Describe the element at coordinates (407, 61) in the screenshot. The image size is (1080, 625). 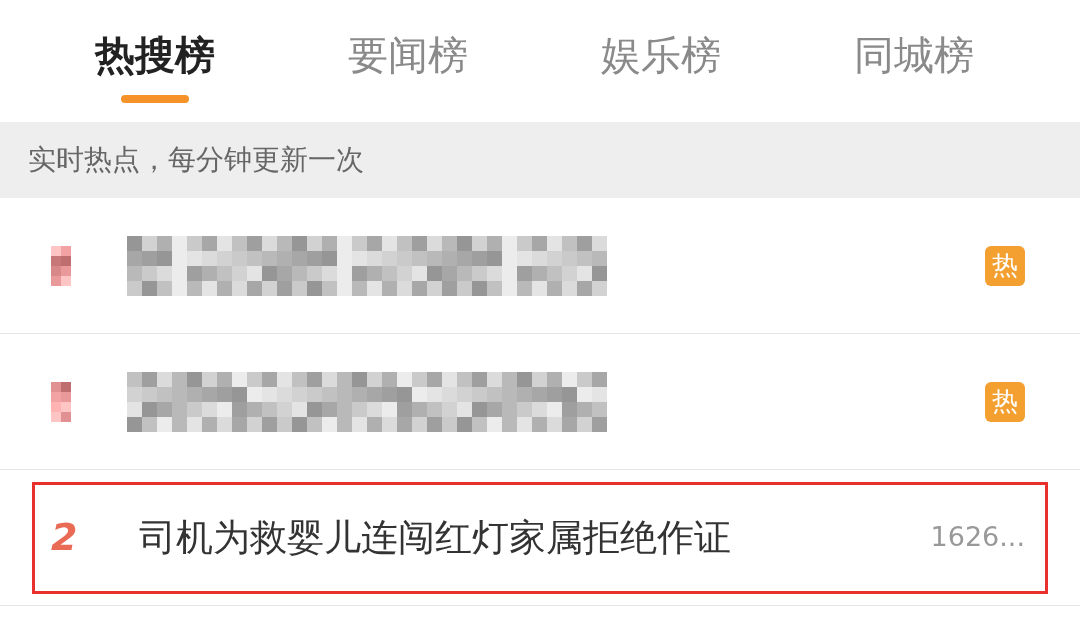
I see `tab: 要闻榜` at that location.